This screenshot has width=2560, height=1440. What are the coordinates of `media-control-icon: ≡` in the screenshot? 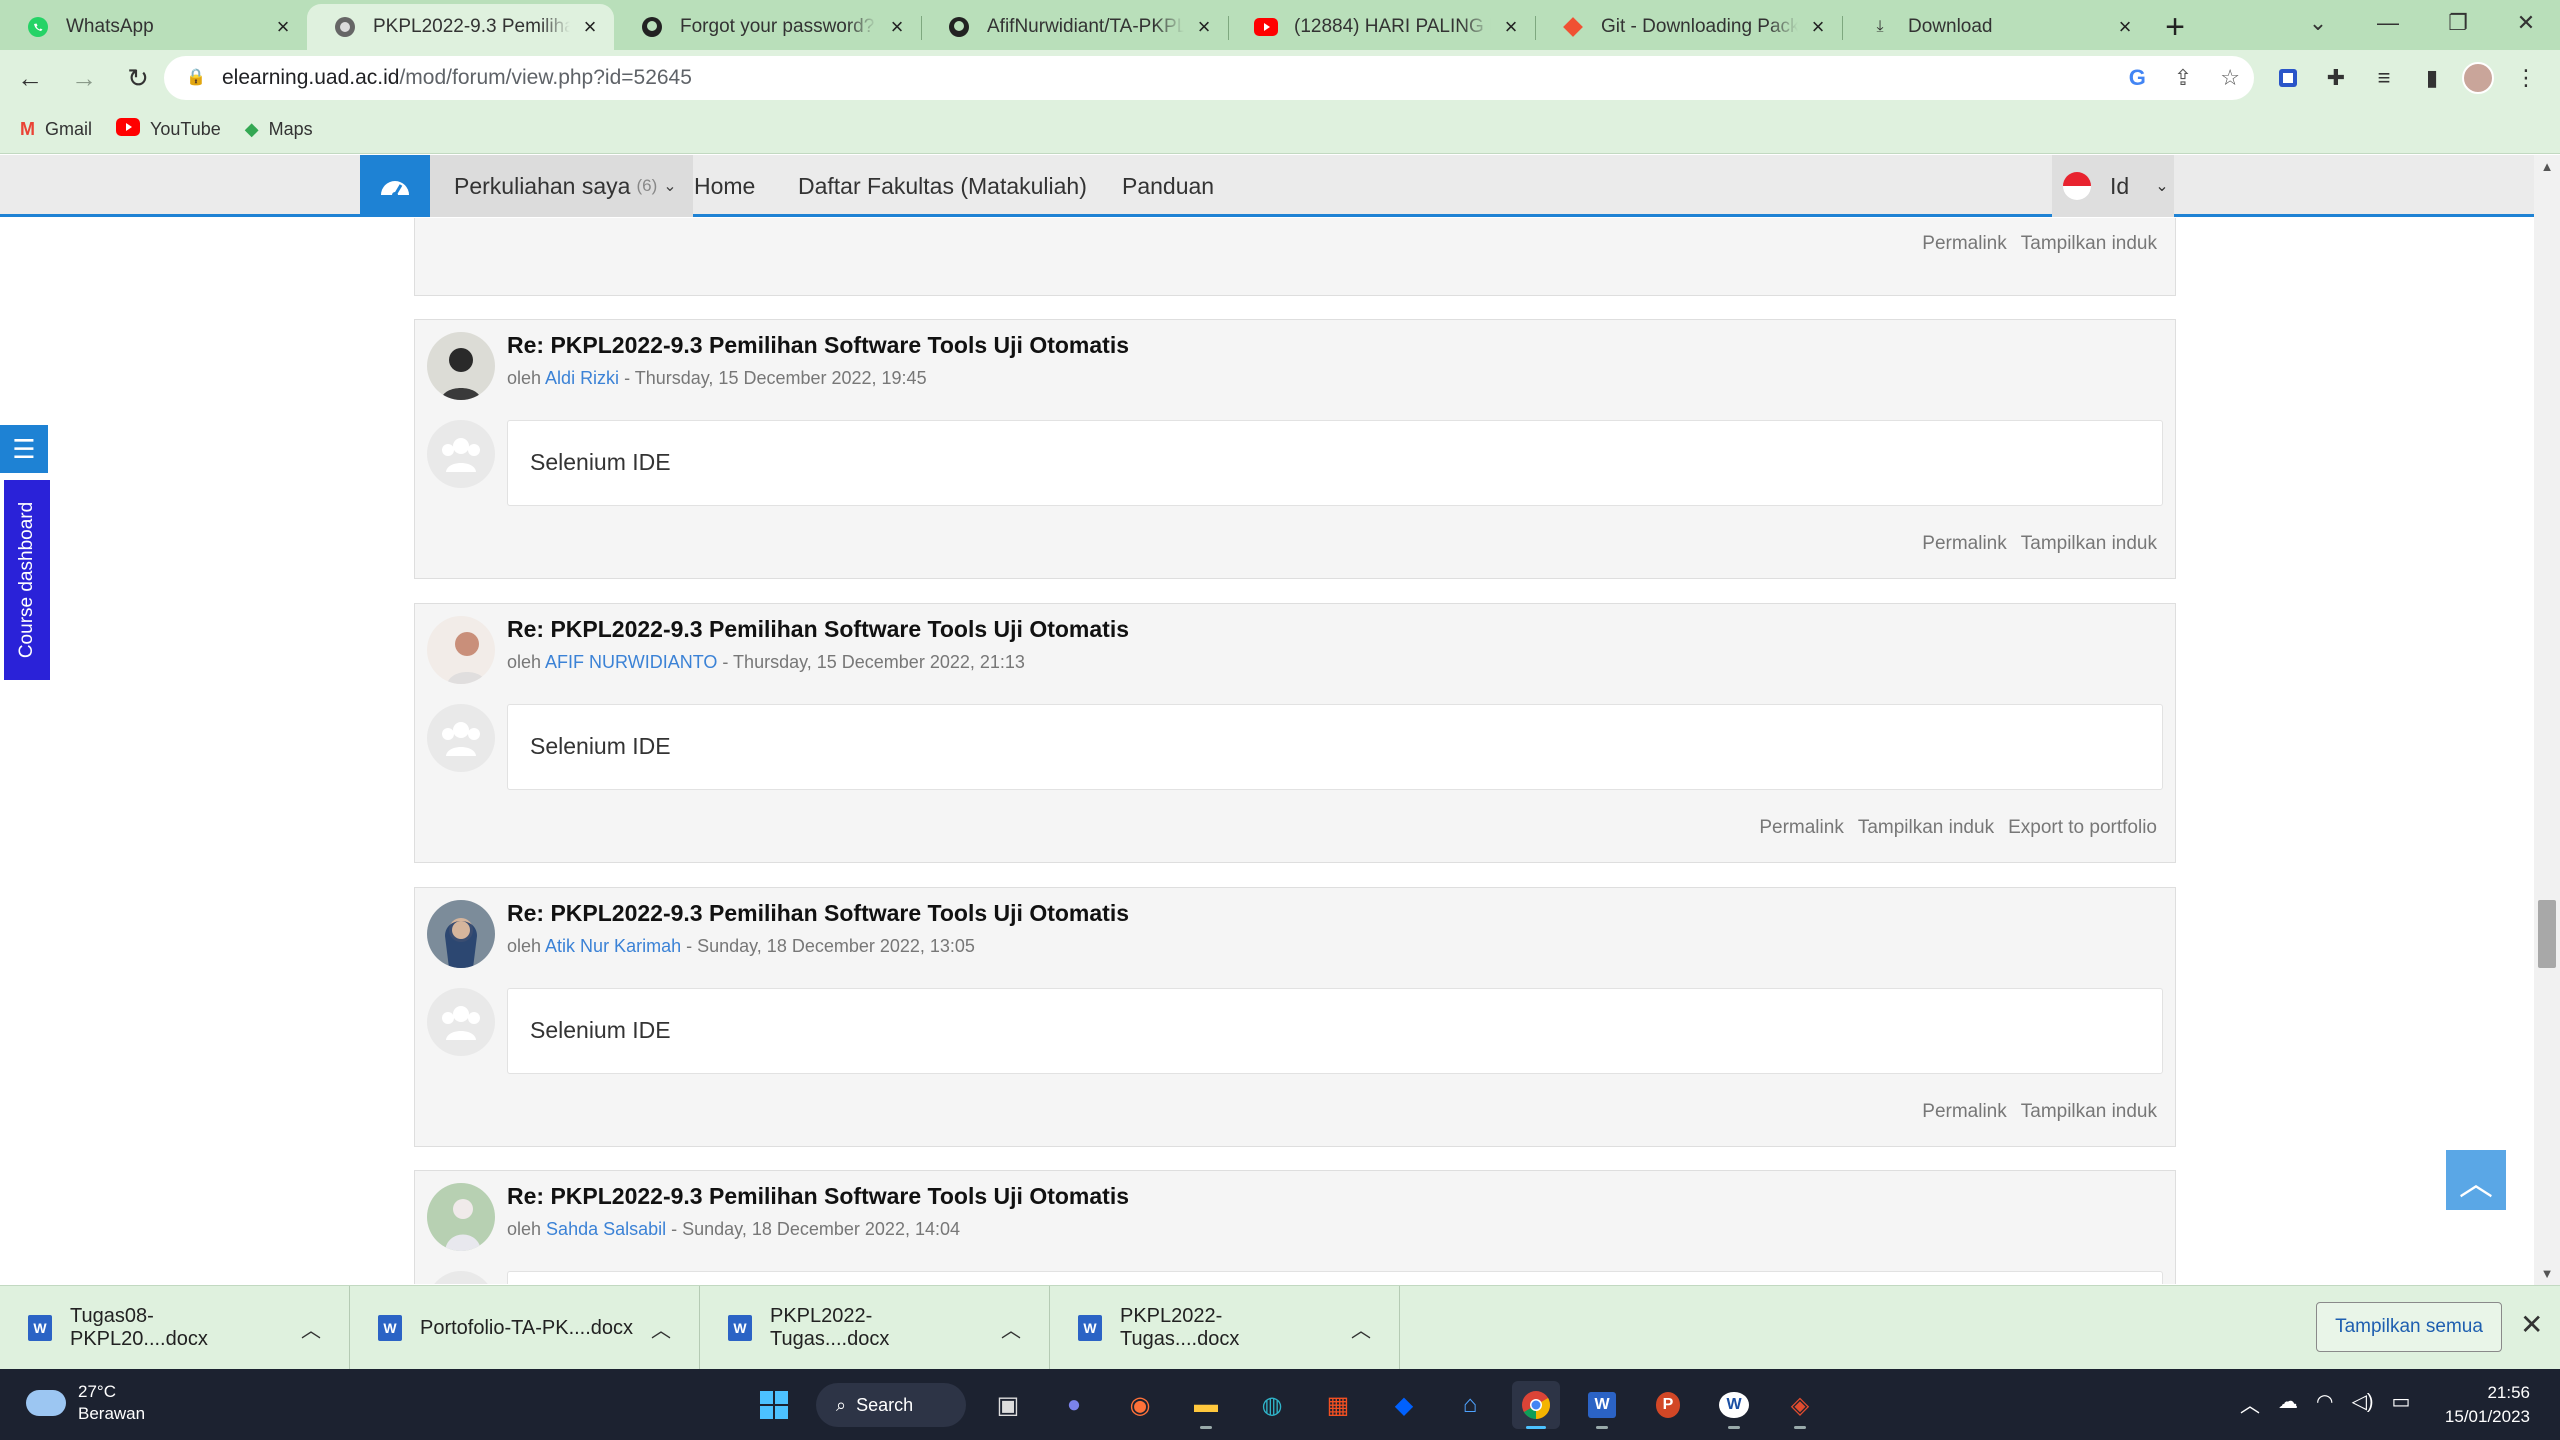 It's located at (2384, 78).